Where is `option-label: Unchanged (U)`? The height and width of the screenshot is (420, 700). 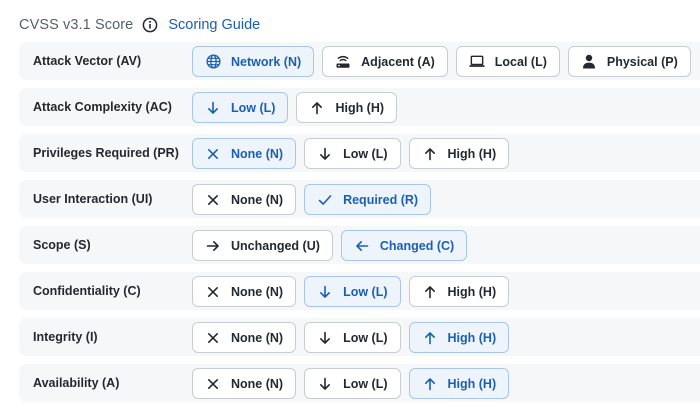
option-label: Unchanged (U) is located at coordinates (275, 245).